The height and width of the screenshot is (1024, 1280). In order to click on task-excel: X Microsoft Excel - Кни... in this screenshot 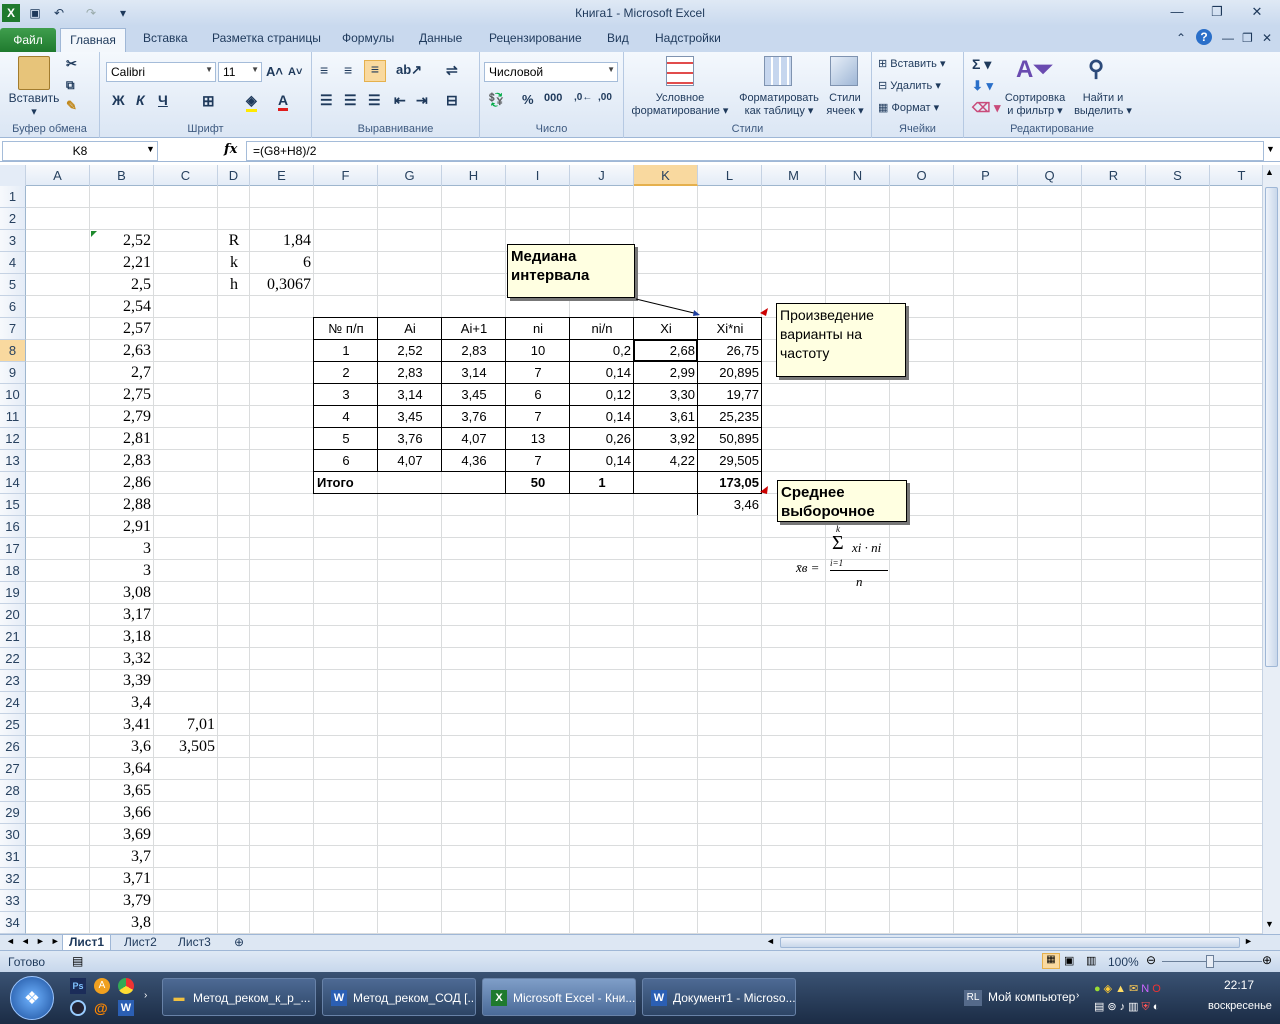, I will do `click(559, 997)`.